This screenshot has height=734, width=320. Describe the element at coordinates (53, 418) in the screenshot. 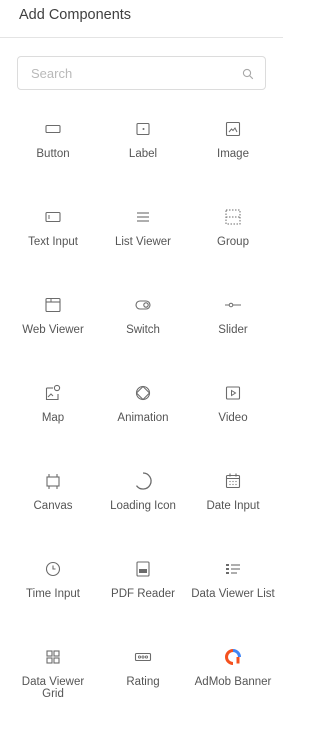

I see `component-label: Map` at that location.